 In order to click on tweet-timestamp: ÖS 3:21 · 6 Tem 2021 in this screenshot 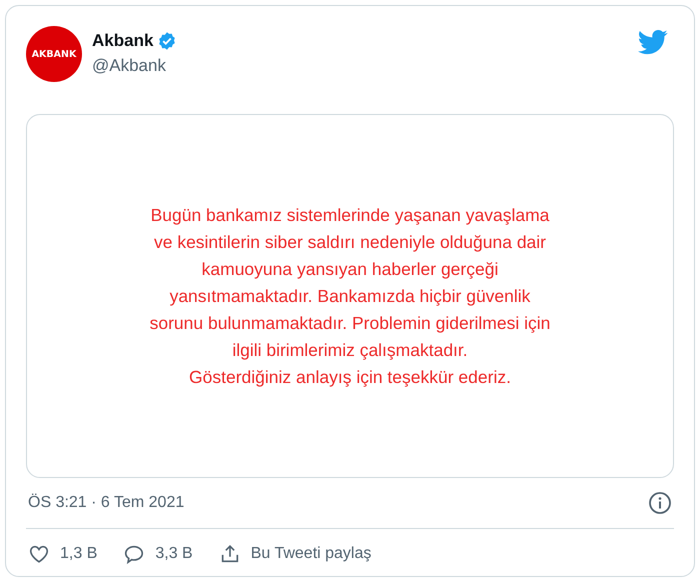, I will do `click(106, 503)`.